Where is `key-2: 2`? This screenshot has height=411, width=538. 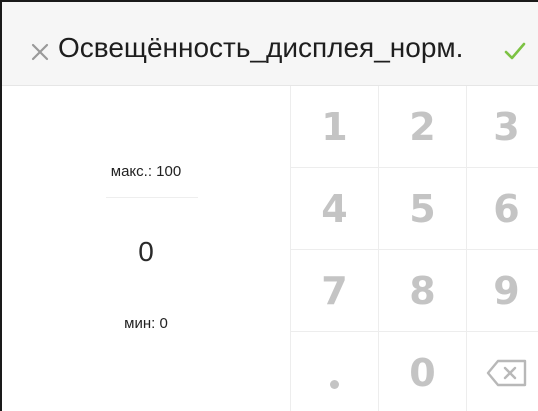
key-2: 2 is located at coordinates (423, 127).